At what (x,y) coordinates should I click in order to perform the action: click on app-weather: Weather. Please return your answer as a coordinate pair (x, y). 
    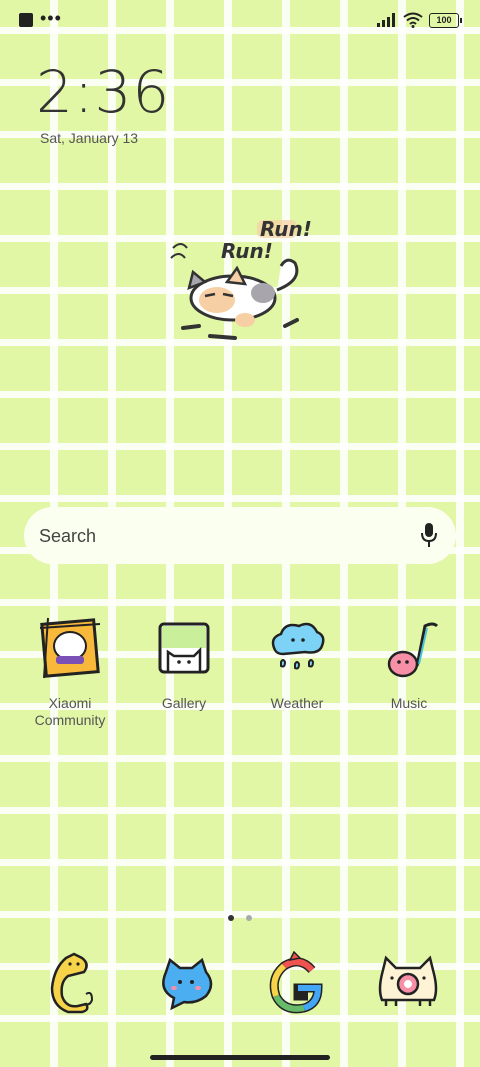
    Looking at the image, I should click on (297, 664).